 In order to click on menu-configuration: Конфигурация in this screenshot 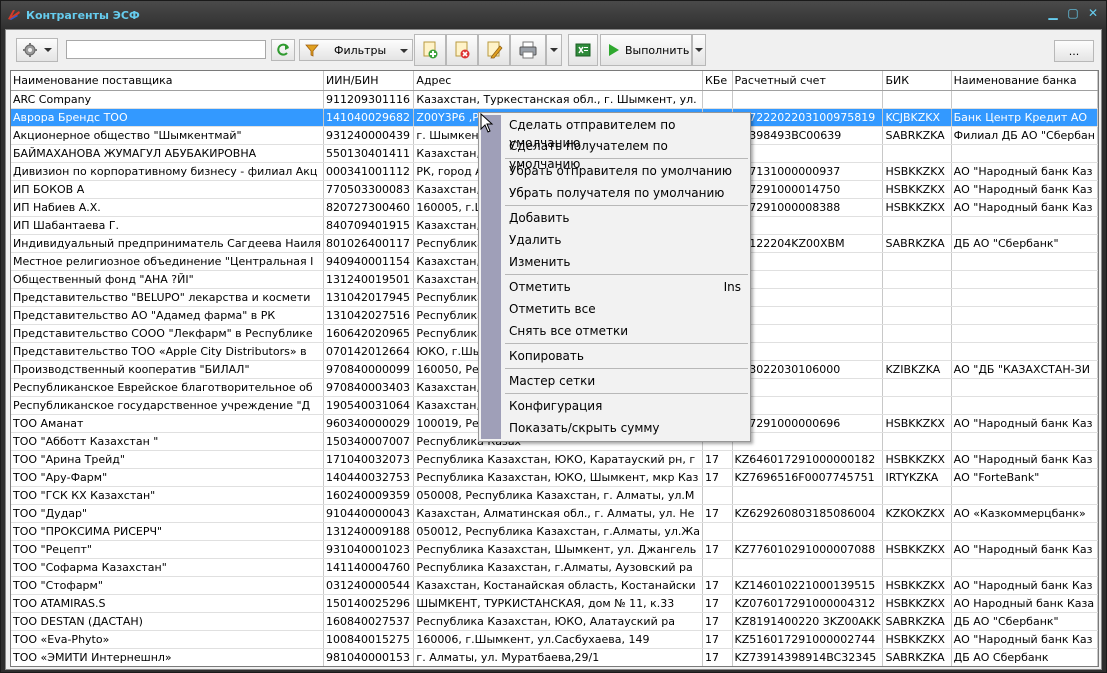, I will do `click(625, 406)`.